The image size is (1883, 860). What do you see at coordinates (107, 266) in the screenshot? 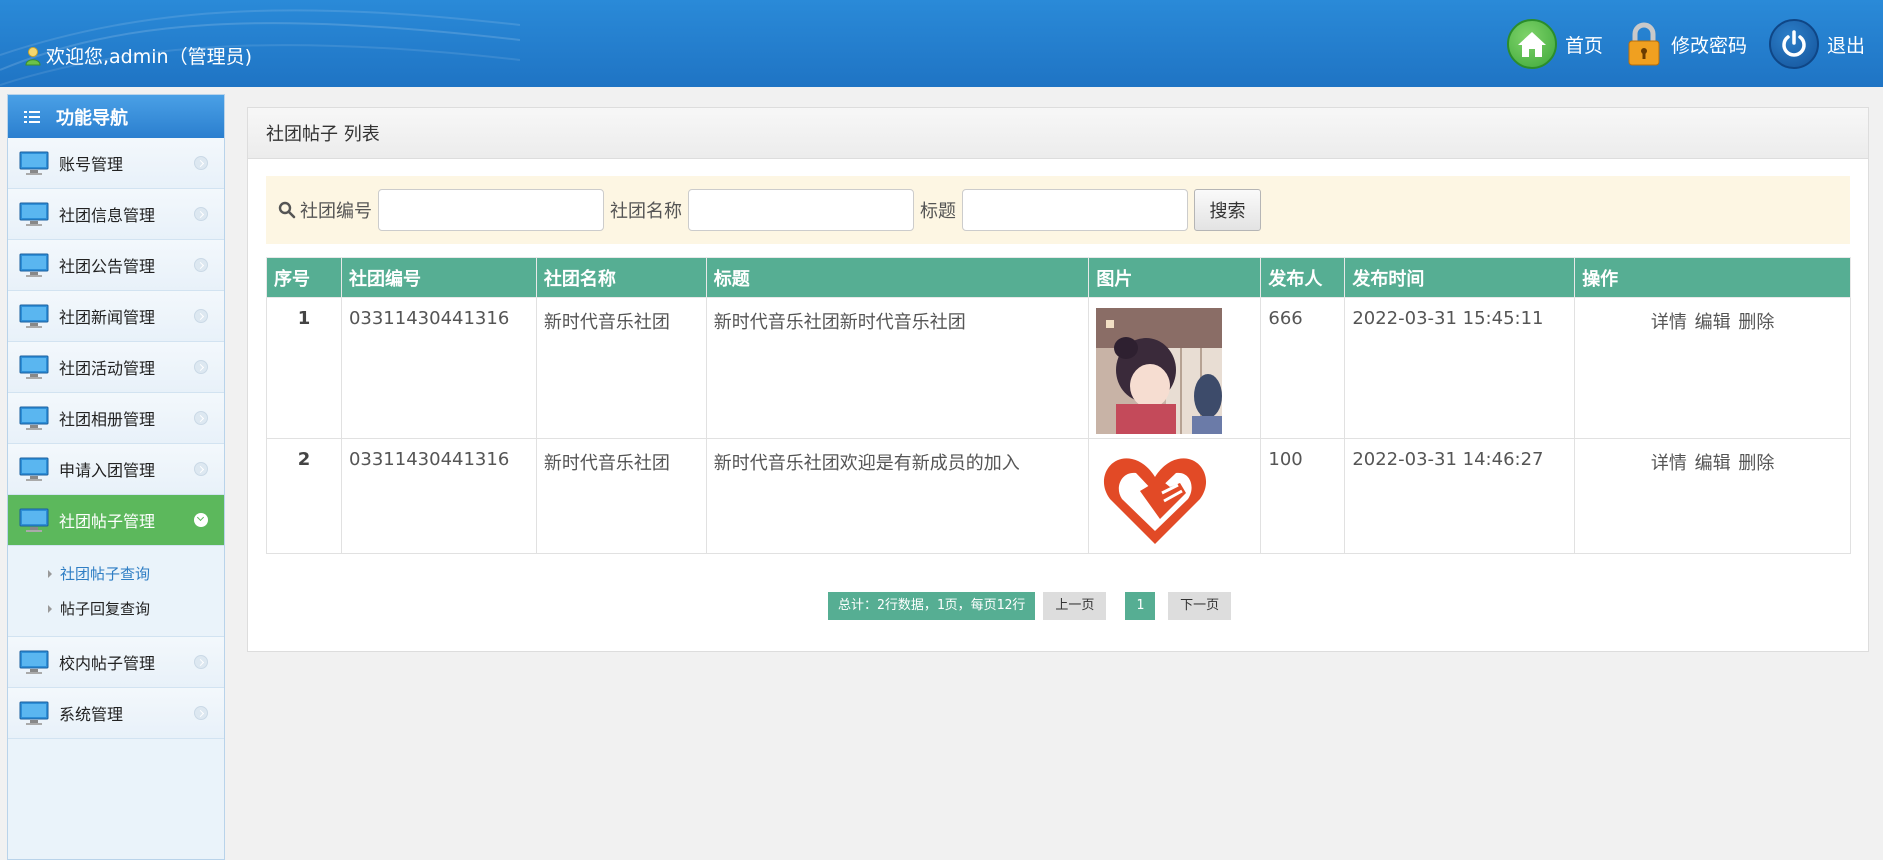
I see `sidebar-item-label: 社团公告管理` at bounding box center [107, 266].